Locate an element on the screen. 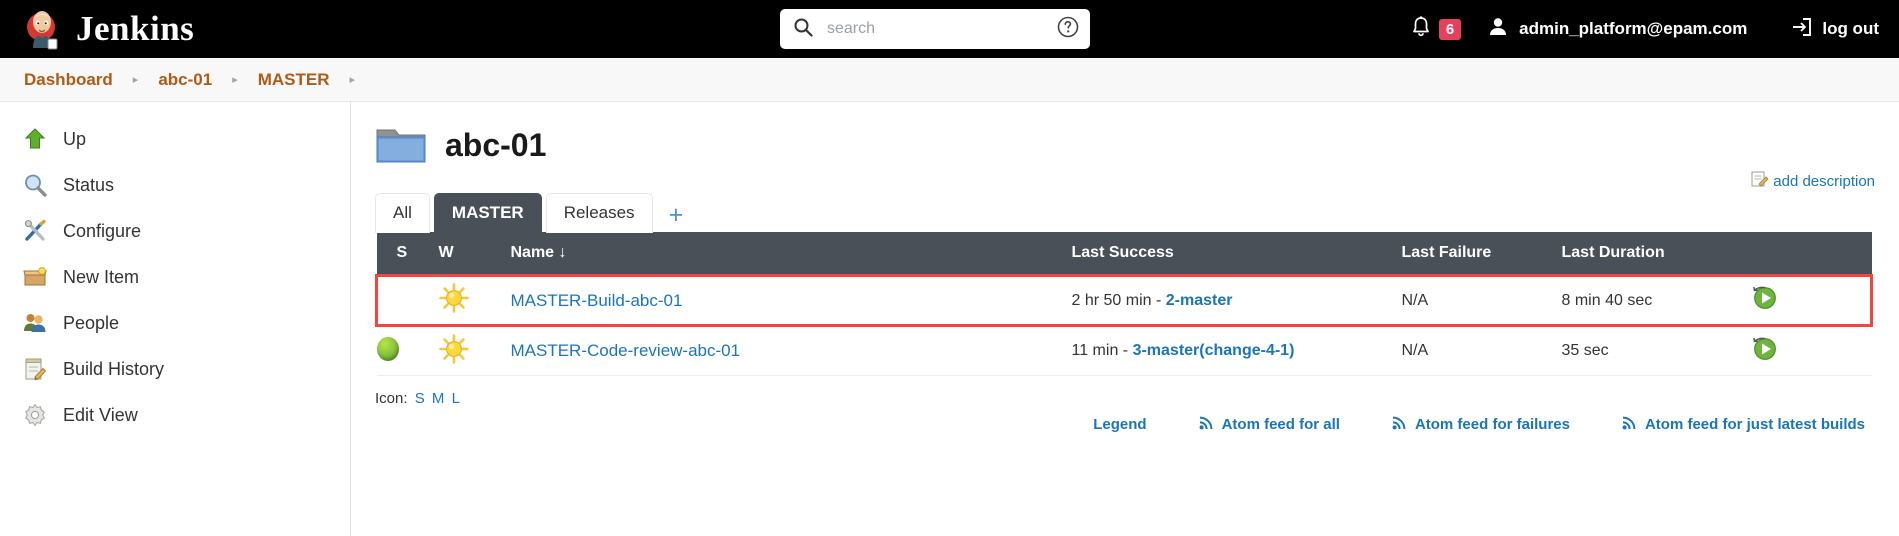 This screenshot has height=536, width=1899. sidebar-item-status: Status is located at coordinates (175, 185).